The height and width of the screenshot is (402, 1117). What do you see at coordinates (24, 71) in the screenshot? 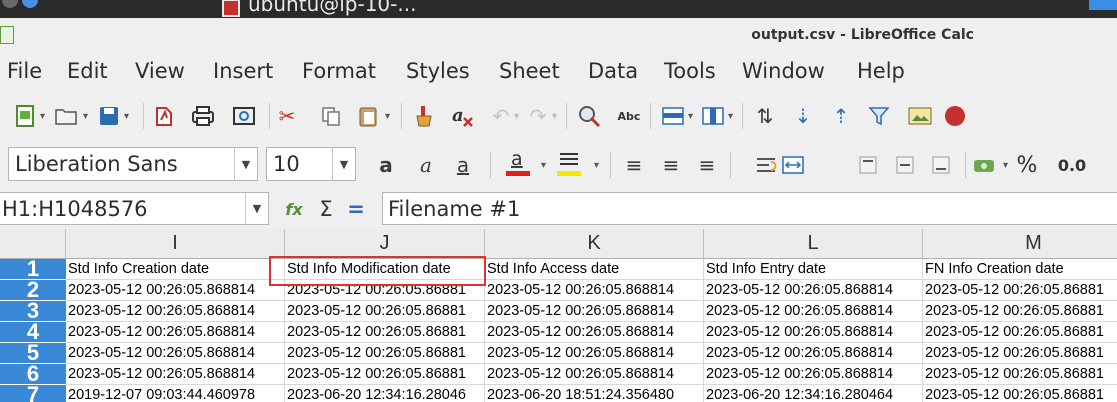
I see `menu-file: File` at bounding box center [24, 71].